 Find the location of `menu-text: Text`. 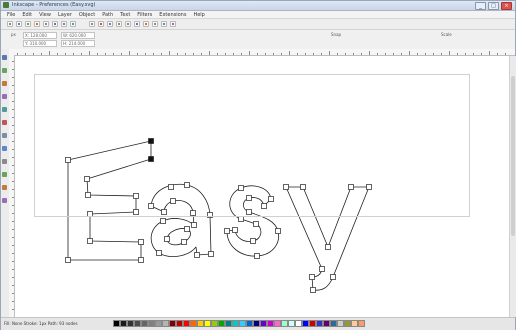

menu-text: Text is located at coordinates (125, 14).